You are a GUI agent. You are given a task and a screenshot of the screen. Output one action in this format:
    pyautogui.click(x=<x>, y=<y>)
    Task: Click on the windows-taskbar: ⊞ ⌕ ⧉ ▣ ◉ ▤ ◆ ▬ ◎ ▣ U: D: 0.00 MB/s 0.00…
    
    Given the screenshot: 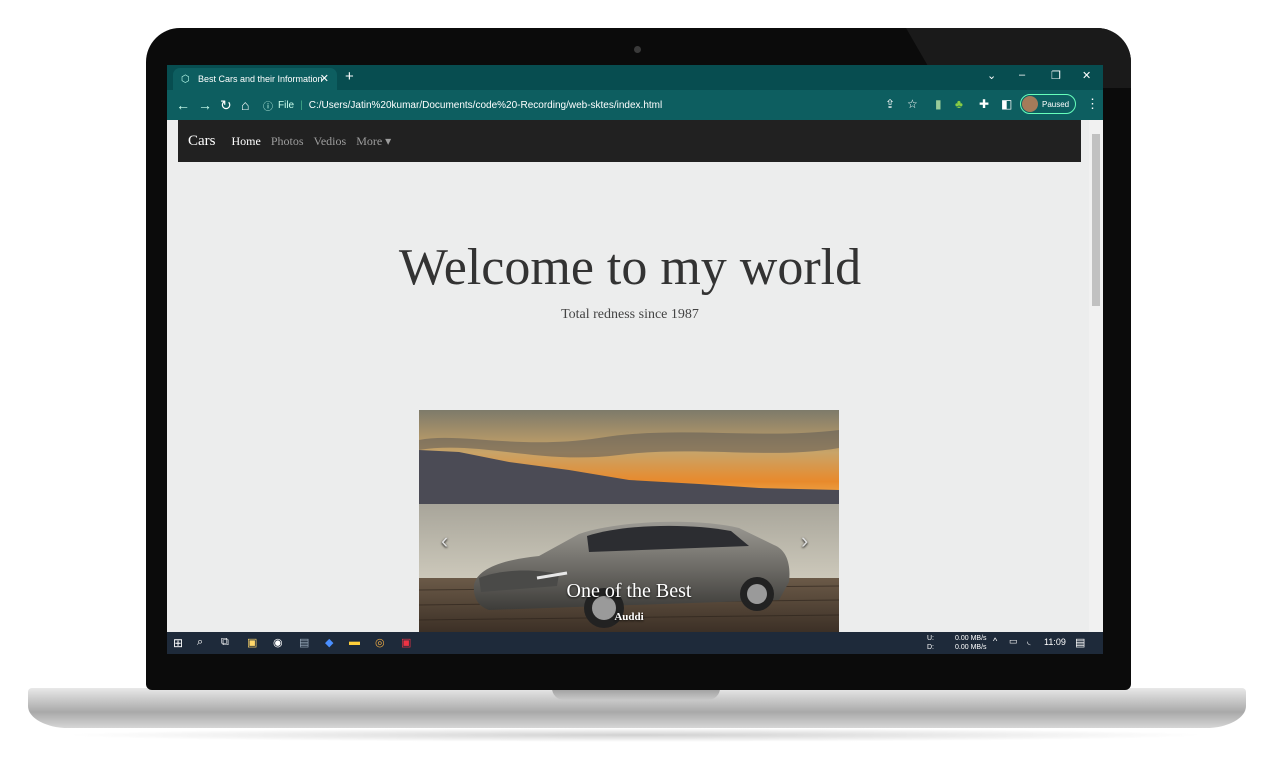 What is the action you would take?
    pyautogui.click(x=635, y=643)
    